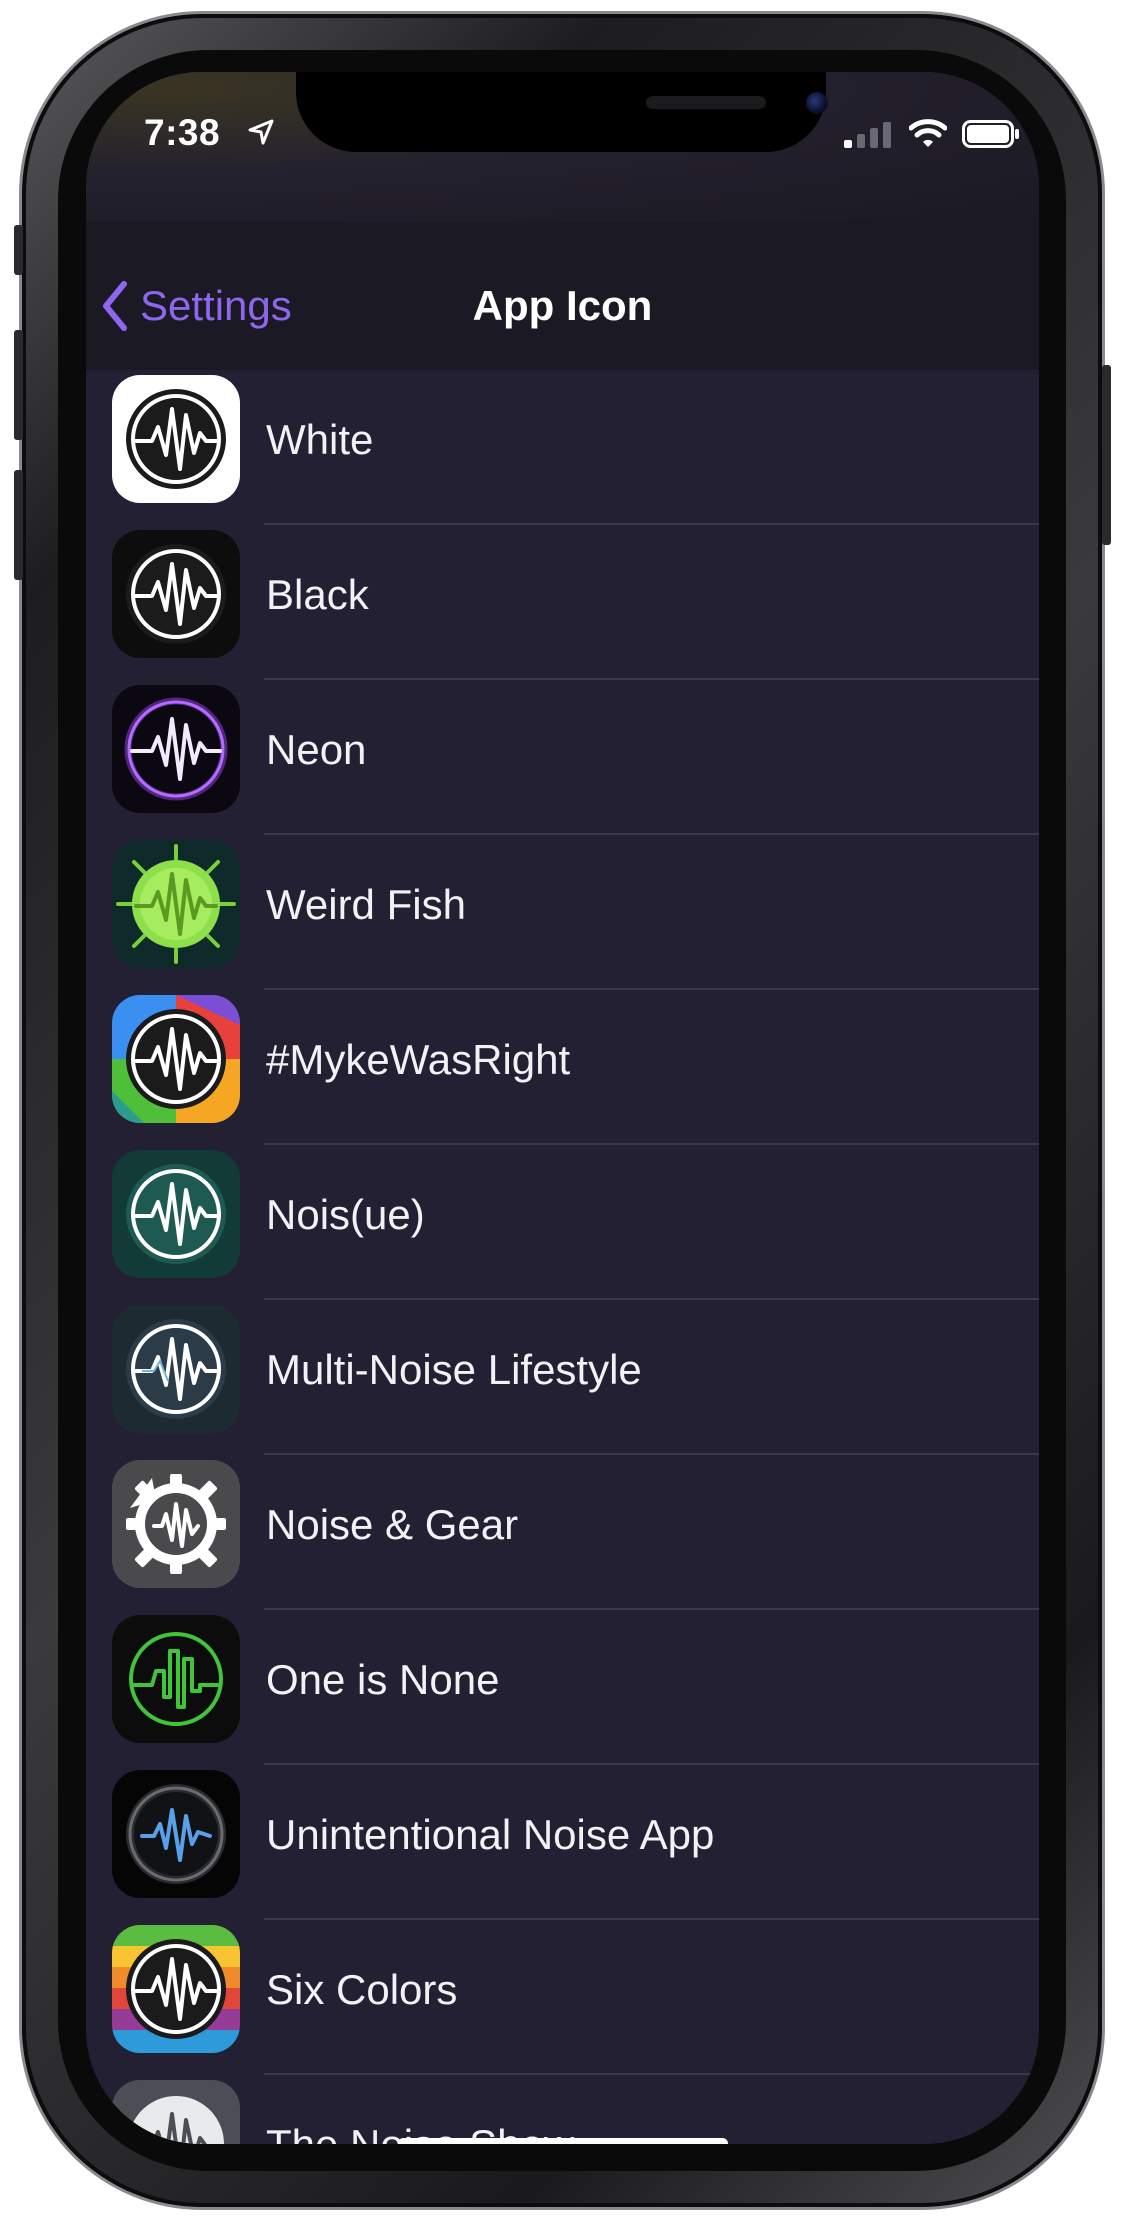  I want to click on list-item: Weird Fish, so click(562, 912).